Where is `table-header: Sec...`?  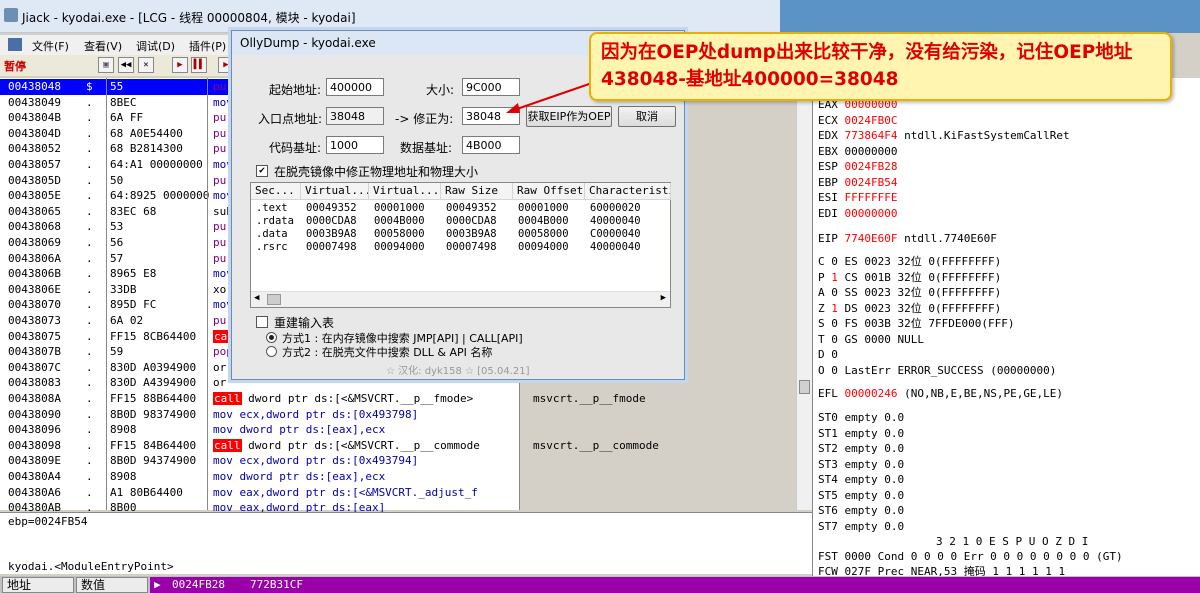
table-header: Sec... is located at coordinates (276, 191).